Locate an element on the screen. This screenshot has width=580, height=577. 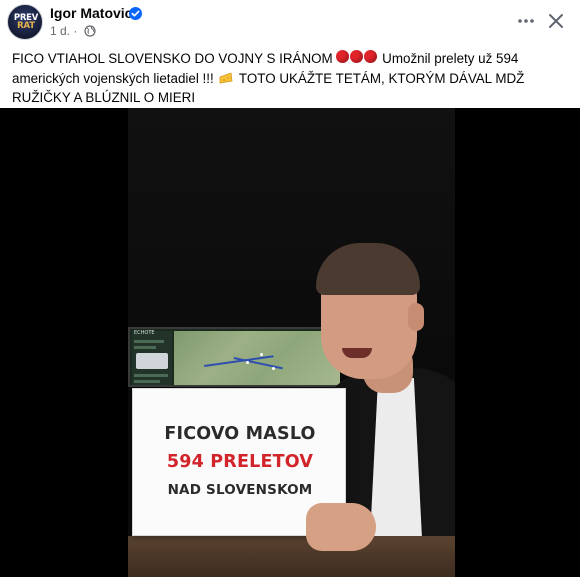
flight-map is located at coordinates (257, 358).